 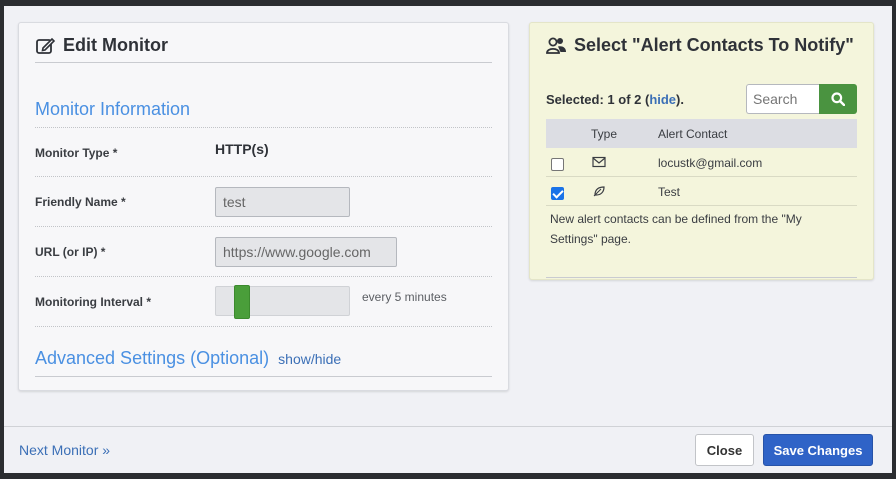 What do you see at coordinates (115, 45) in the screenshot?
I see `panel-title: Edit Monitor` at bounding box center [115, 45].